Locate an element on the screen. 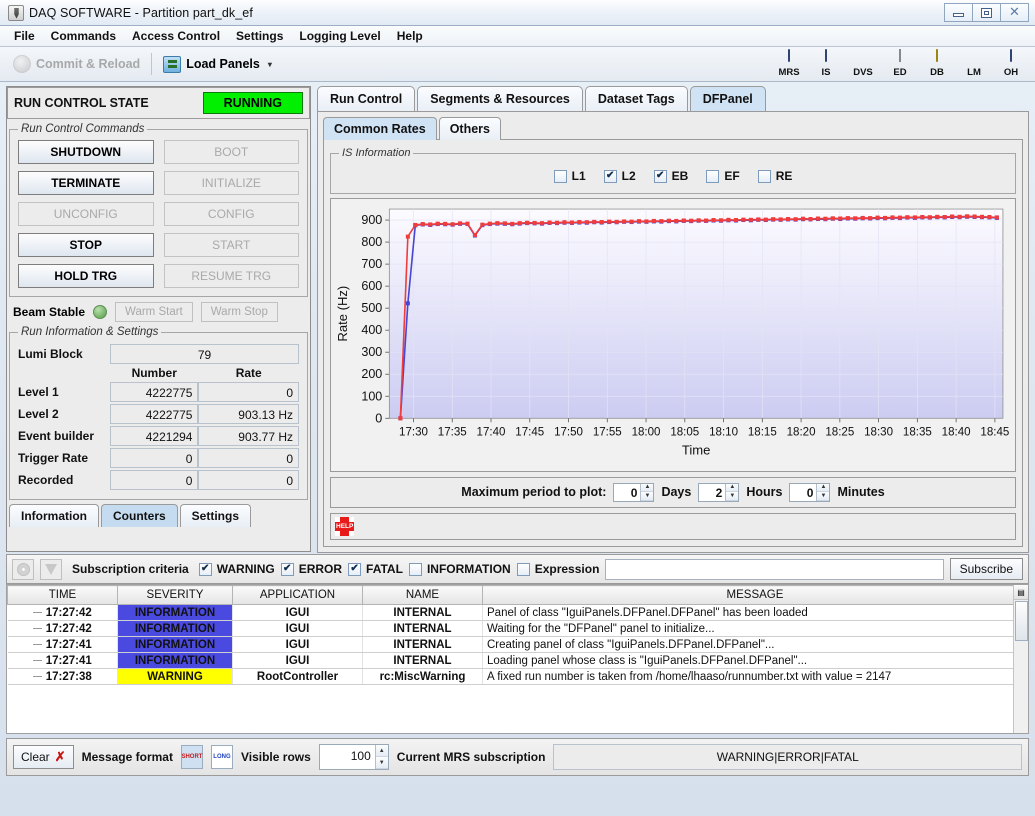  config-button: CONFIG is located at coordinates (231, 214).